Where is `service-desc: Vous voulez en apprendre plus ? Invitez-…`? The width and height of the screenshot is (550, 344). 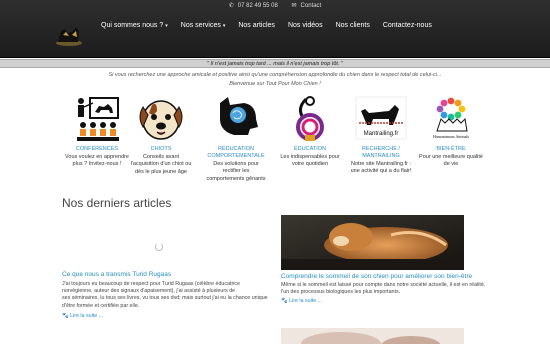 service-desc: Vous voulez en apprendre plus ? Invitez-… is located at coordinates (97, 161).